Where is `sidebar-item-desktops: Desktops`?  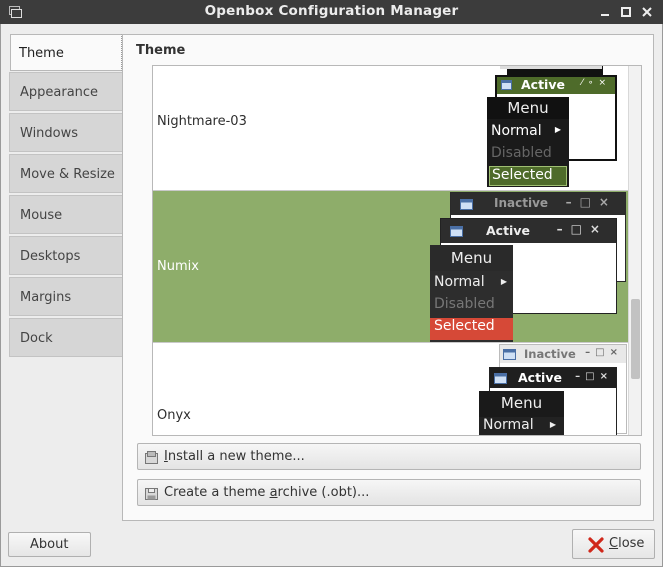
sidebar-item-desktops: Desktops is located at coordinates (66, 255).